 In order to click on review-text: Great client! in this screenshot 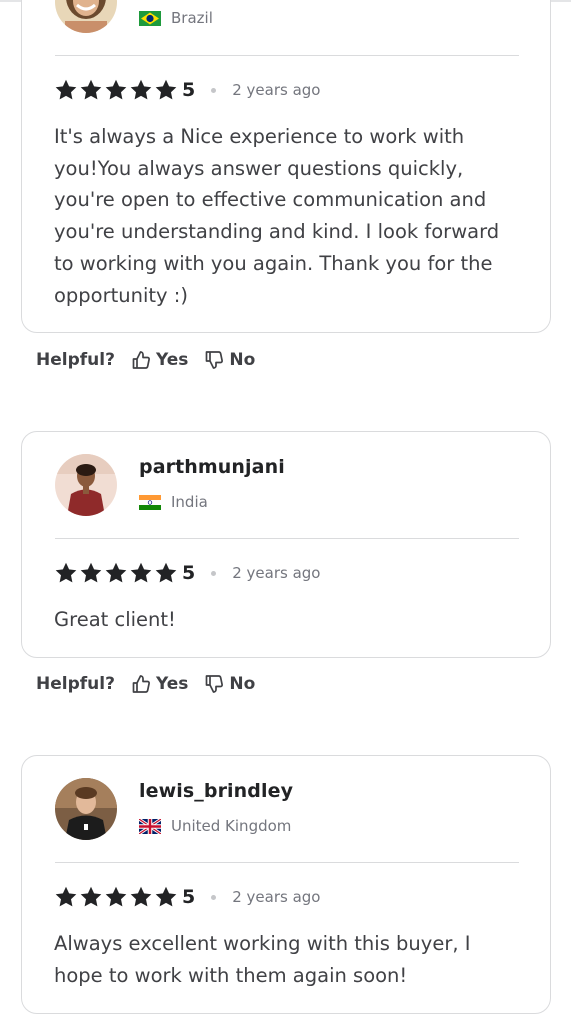, I will do `click(115, 619)`.